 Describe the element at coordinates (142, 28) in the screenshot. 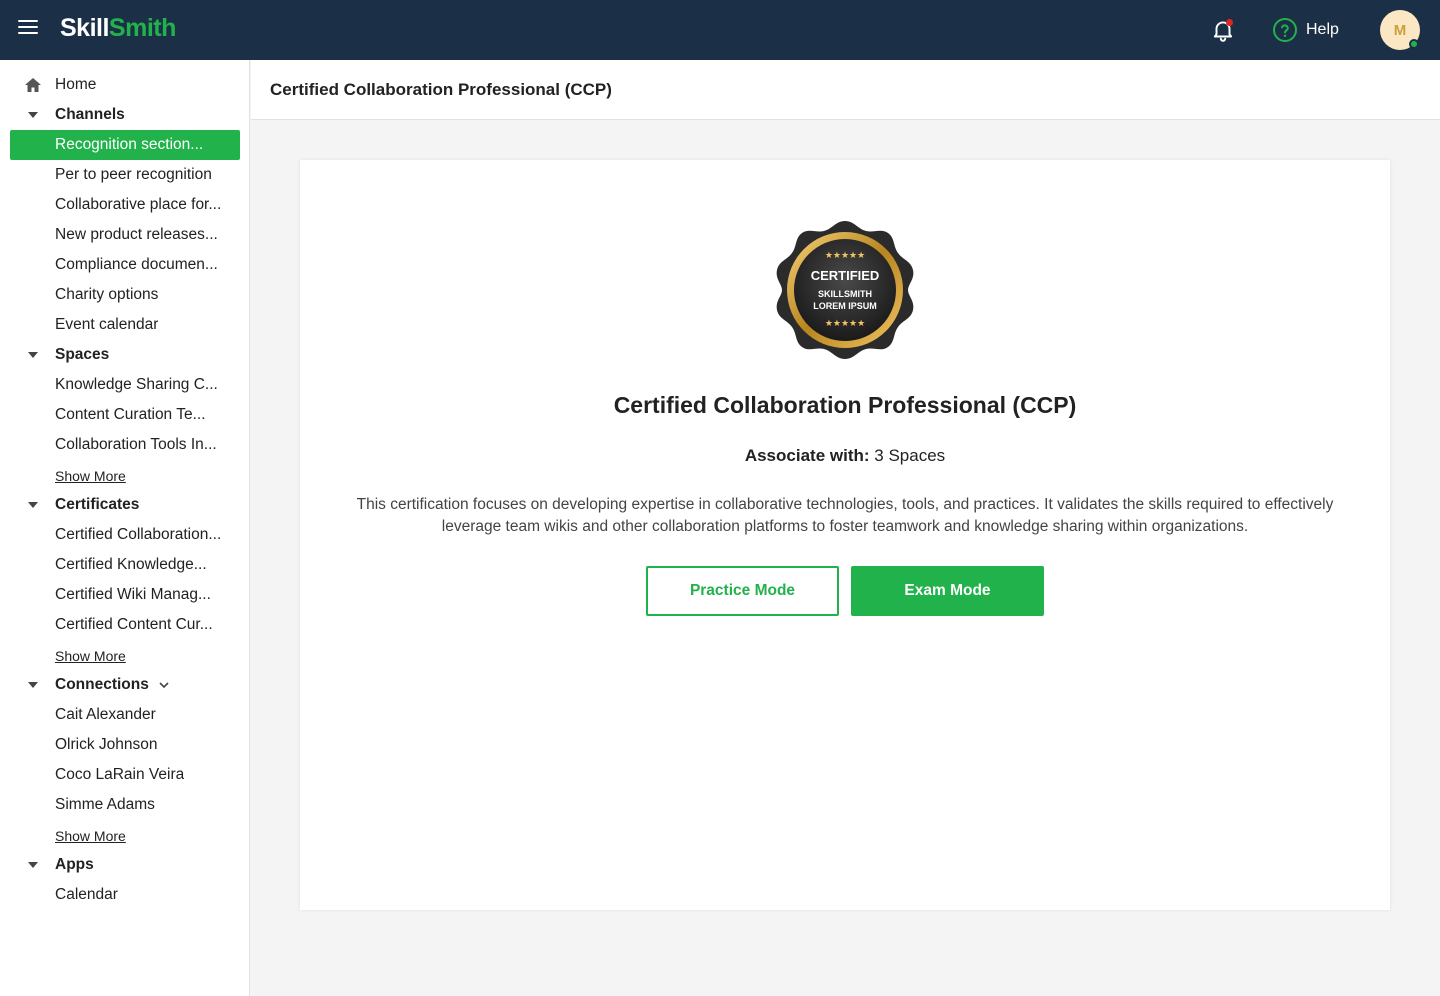

I see `logo-text-smith: Smith` at that location.